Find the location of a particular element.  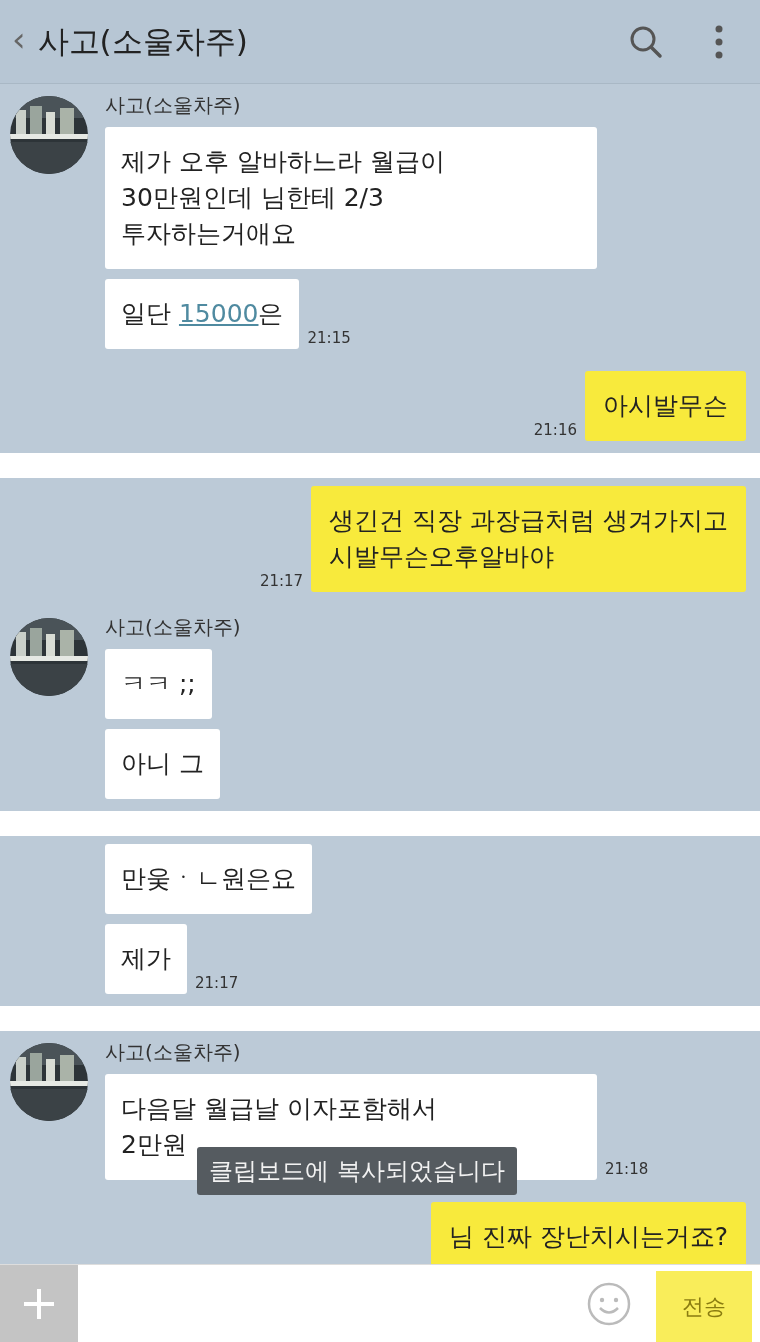

plus-icon is located at coordinates (39, 1303).